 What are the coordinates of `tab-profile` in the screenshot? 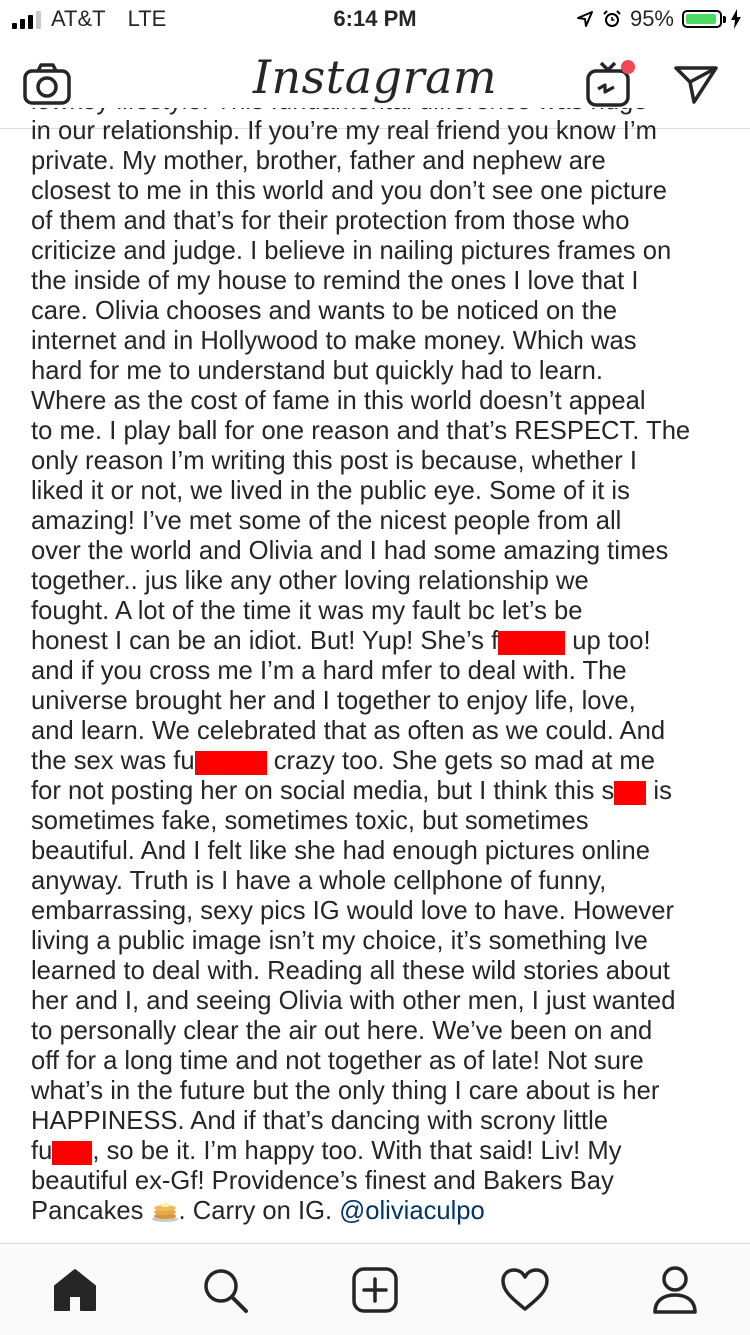 It's located at (675, 1290).